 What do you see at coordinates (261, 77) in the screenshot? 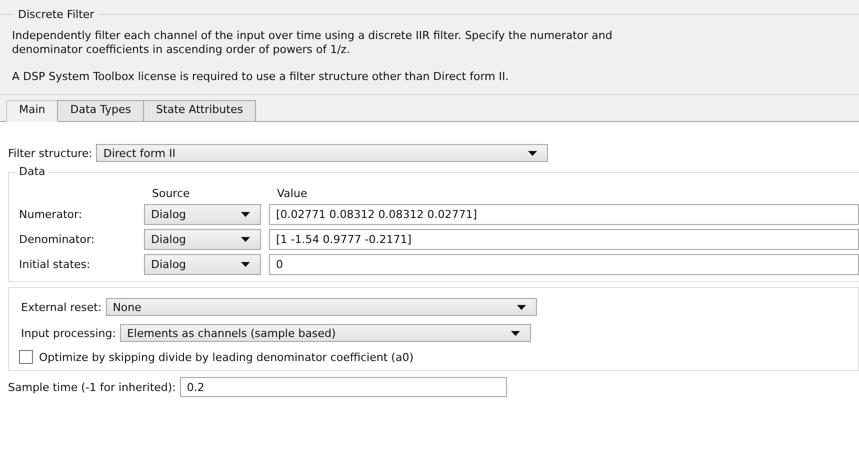
I see `description-text: A DSP System Toolbox license is required to use a filter structure other than Direct form II.` at bounding box center [261, 77].